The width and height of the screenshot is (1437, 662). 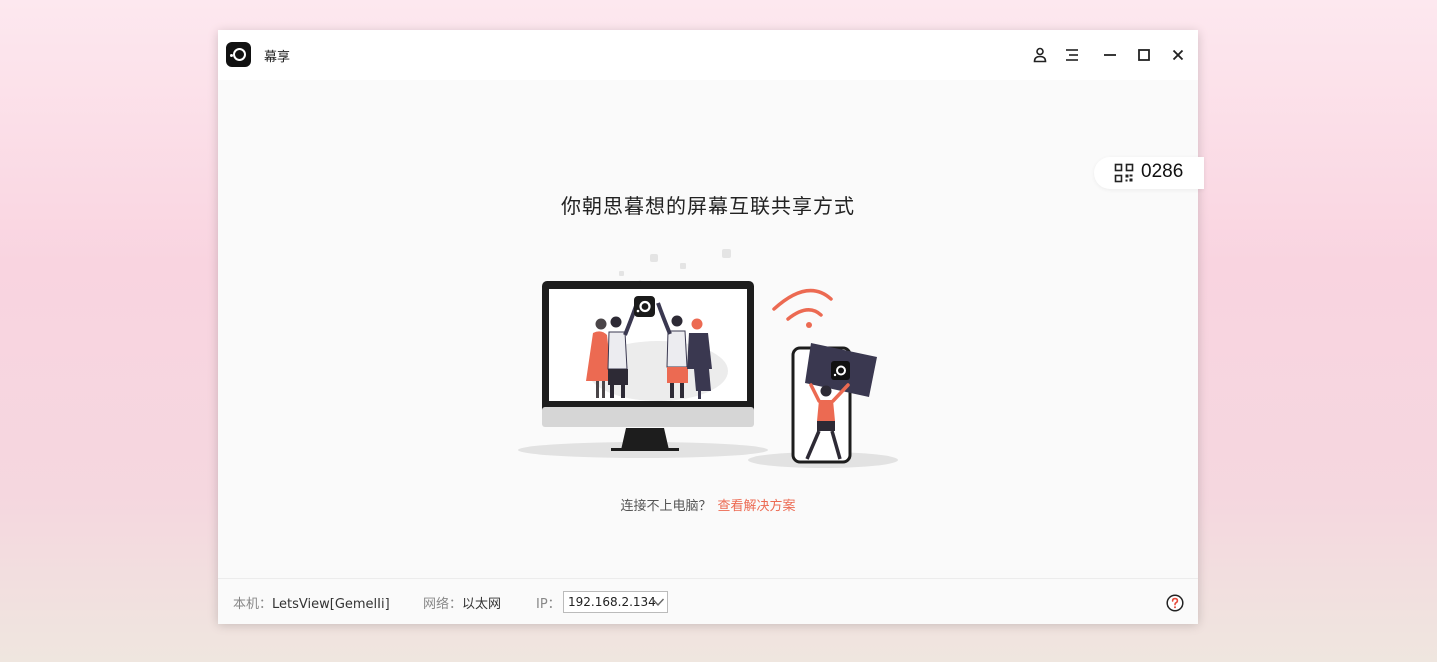 I want to click on maximize-button, so click(x=1144, y=55).